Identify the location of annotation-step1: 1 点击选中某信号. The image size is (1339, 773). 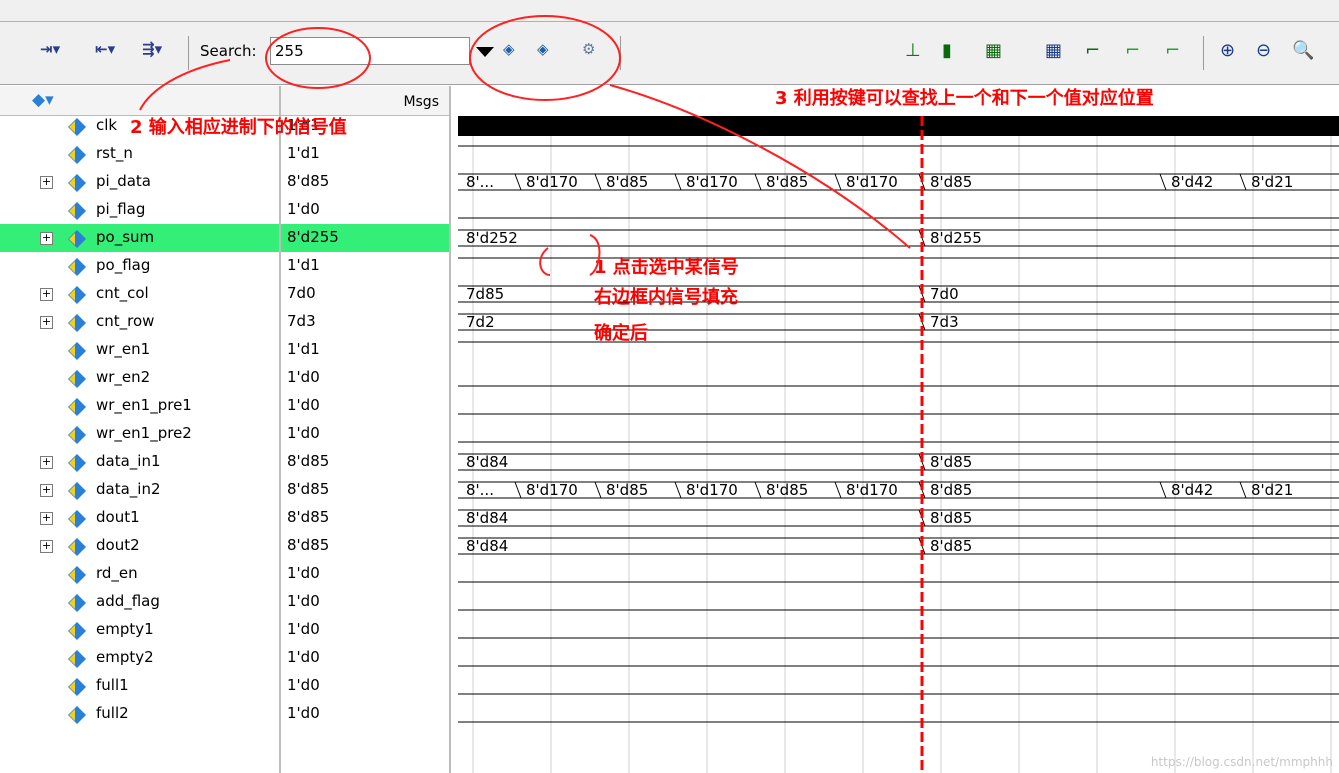
(666, 267).